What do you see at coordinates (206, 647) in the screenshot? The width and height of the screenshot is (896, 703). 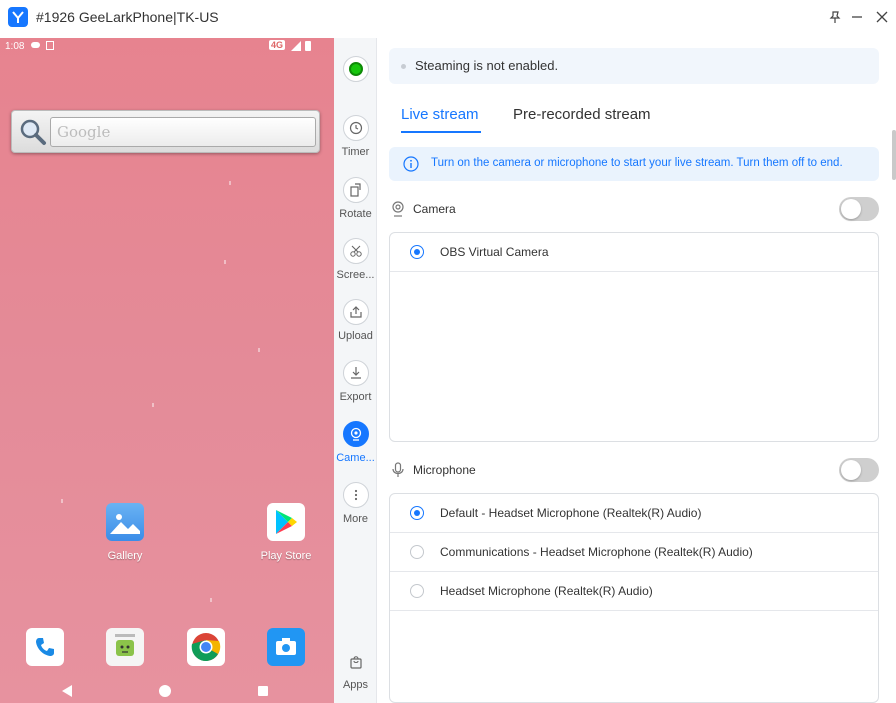 I see `chrome-icon` at bounding box center [206, 647].